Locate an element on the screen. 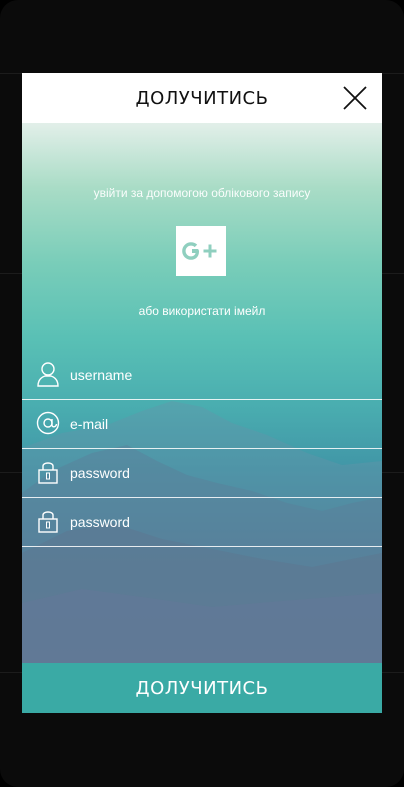 The height and width of the screenshot is (787, 404). password-confirm-input is located at coordinates (215, 522).